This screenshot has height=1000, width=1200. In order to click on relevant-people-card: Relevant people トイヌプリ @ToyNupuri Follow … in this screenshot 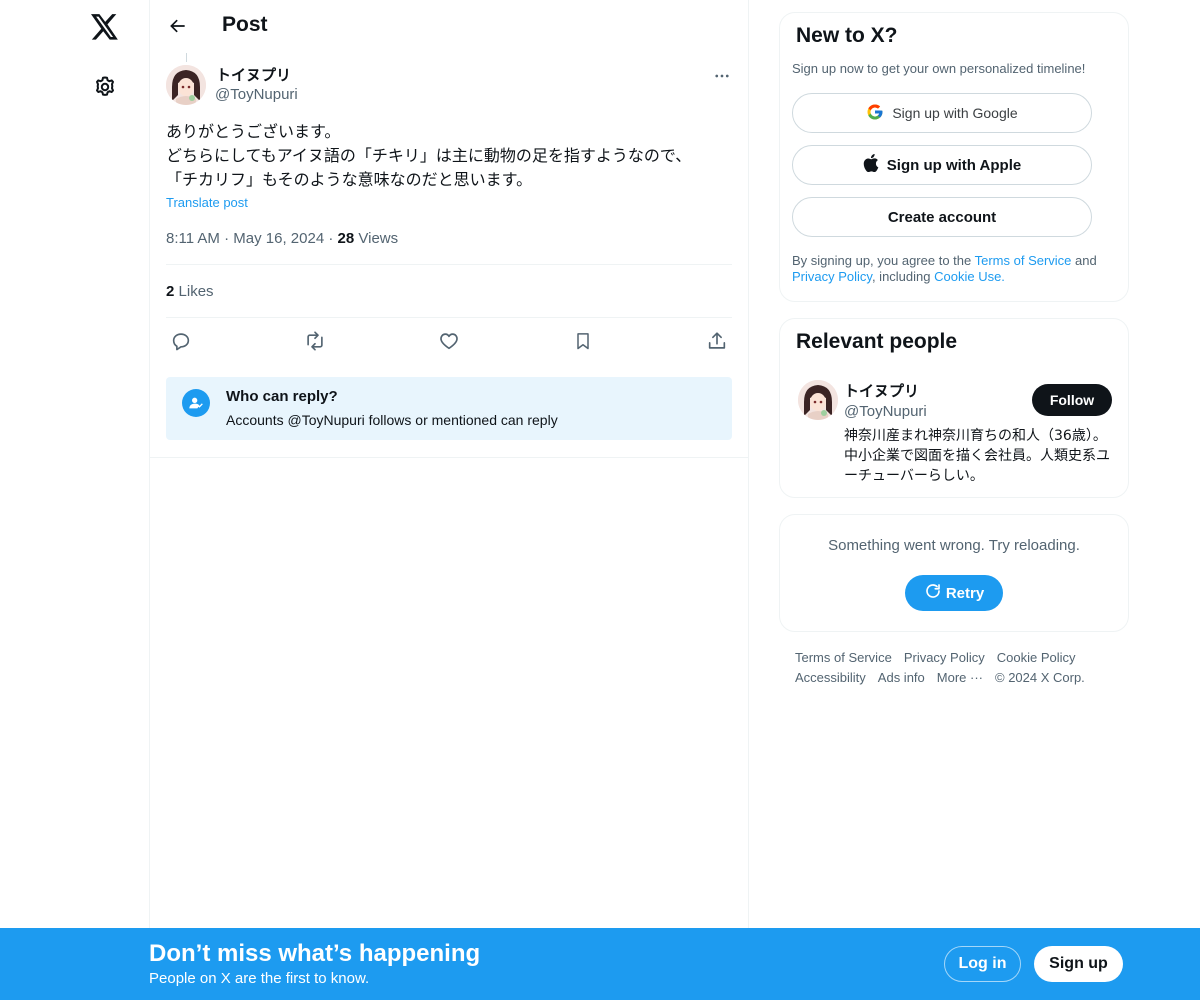, I will do `click(954, 408)`.